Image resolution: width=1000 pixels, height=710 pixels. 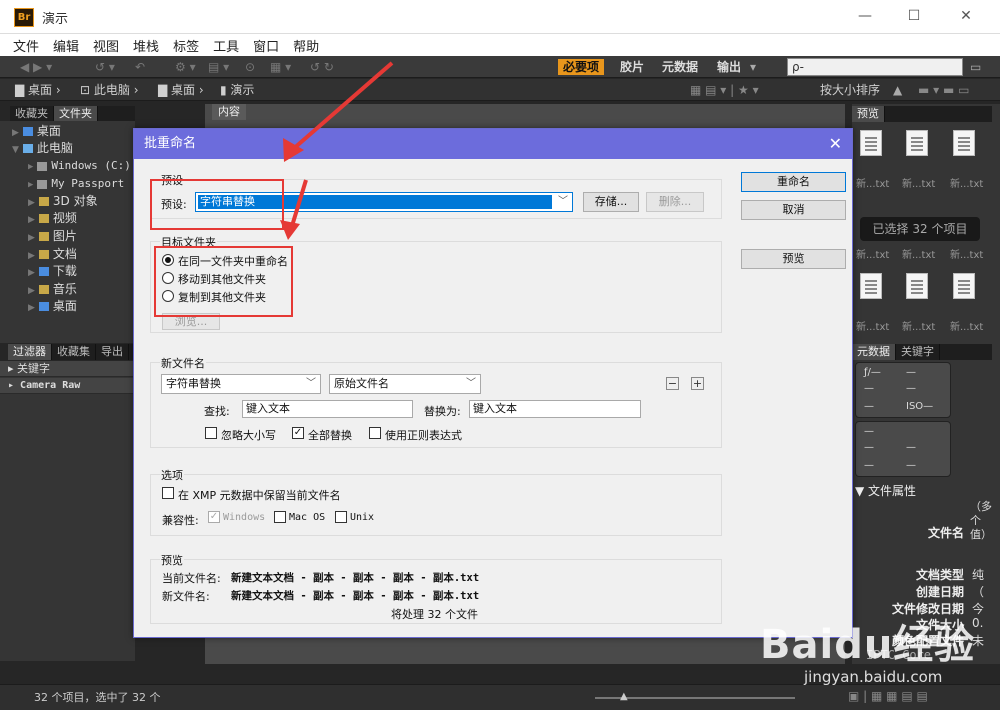 What do you see at coordinates (873, 677) in the screenshot?
I see `watermark-url: jingyan.baidu.com` at bounding box center [873, 677].